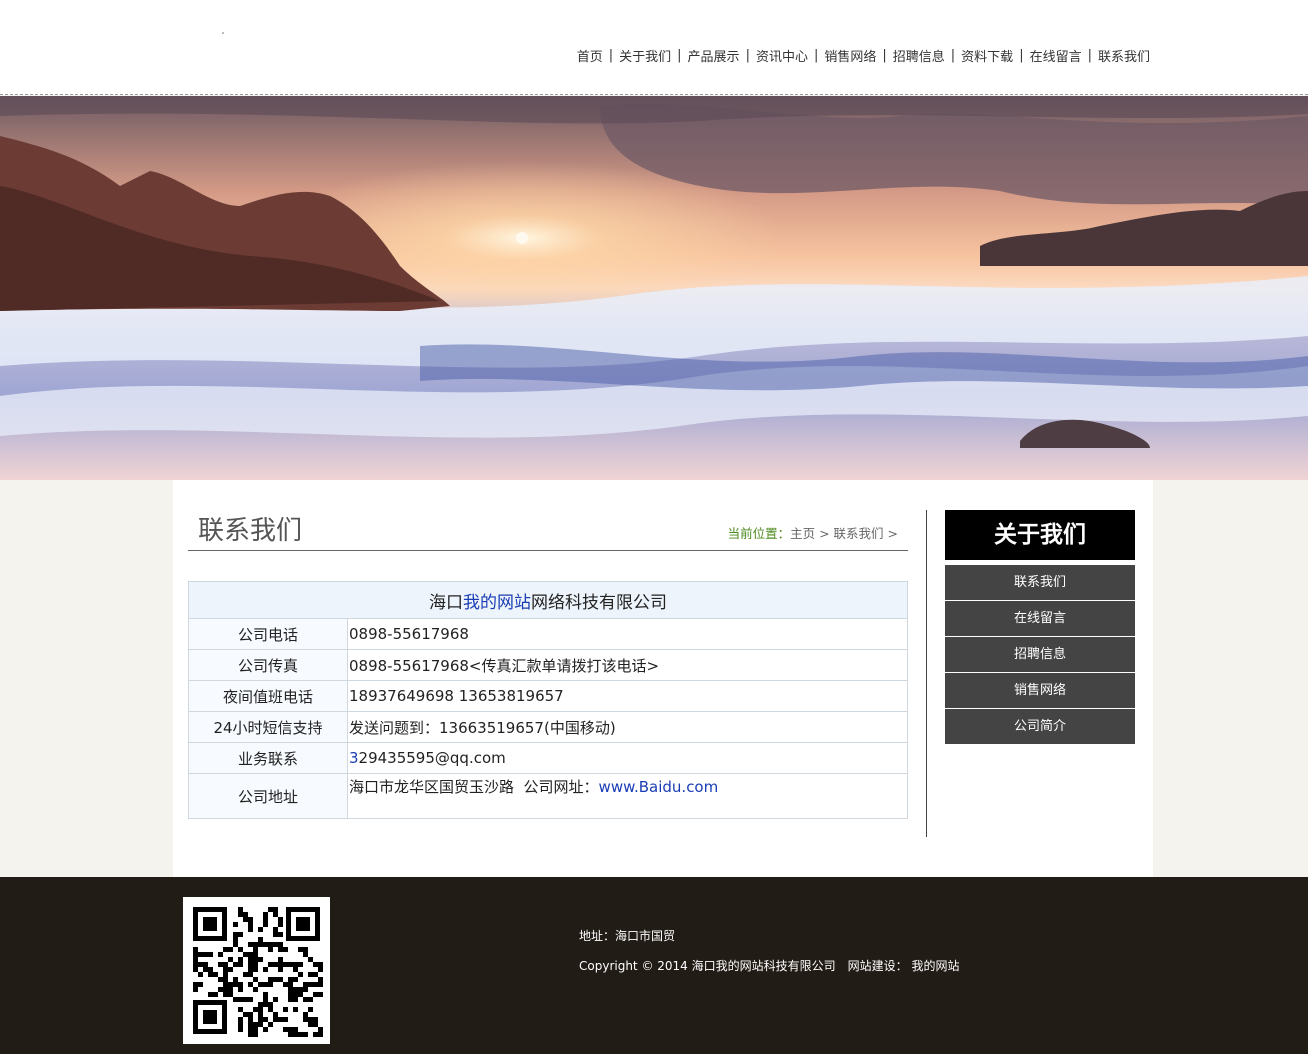 This screenshot has height=1054, width=1308. Describe the element at coordinates (548, 550) in the screenshot. I see `title-divider` at that location.